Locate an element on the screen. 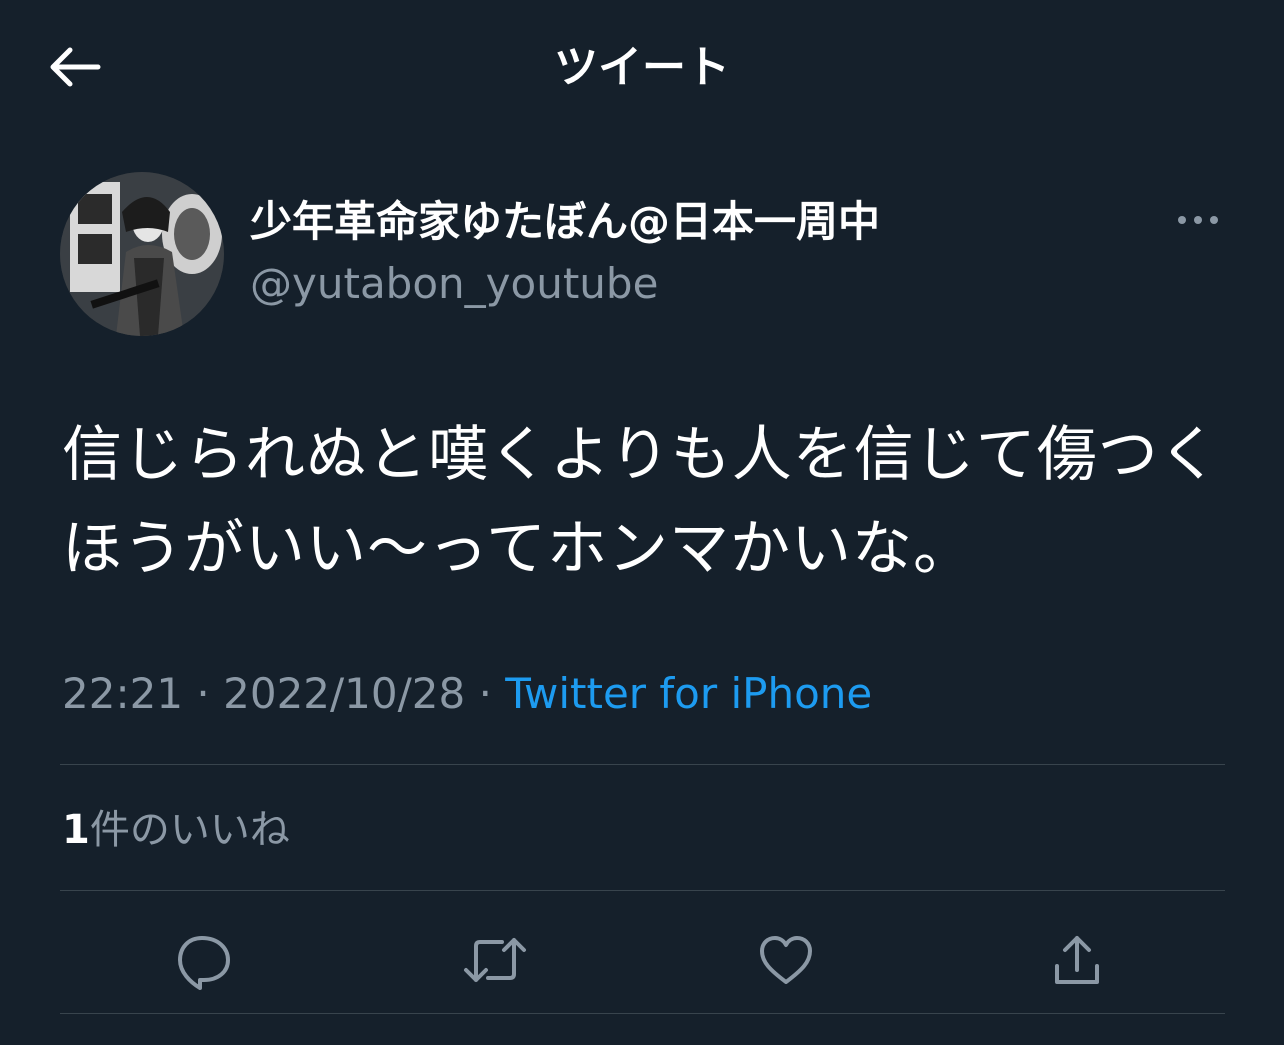 The height and width of the screenshot is (1045, 1284). retweet-icon is located at coordinates (495, 960).